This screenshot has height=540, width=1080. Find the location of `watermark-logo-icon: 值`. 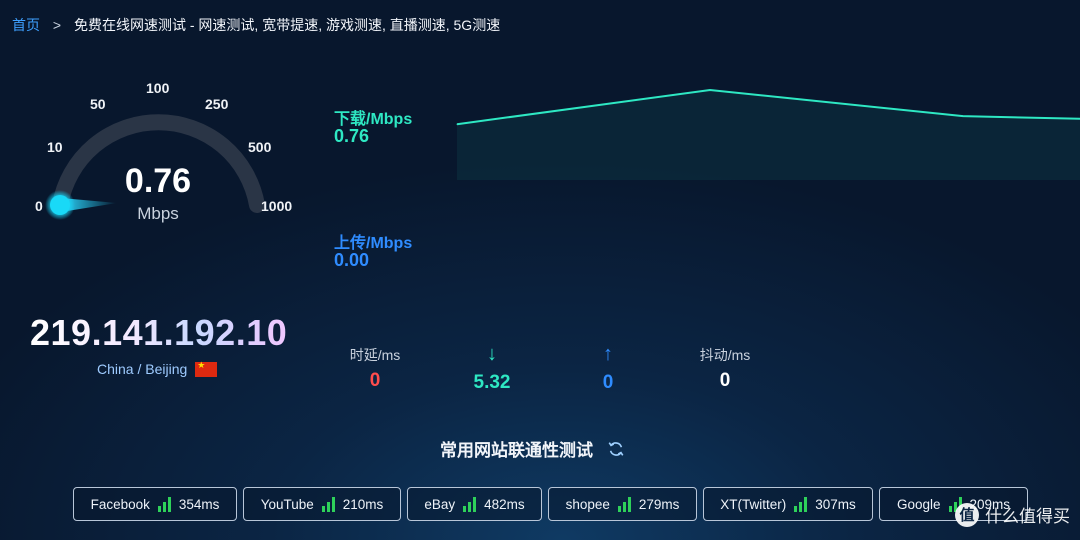

watermark-logo-icon: 值 is located at coordinates (967, 514).